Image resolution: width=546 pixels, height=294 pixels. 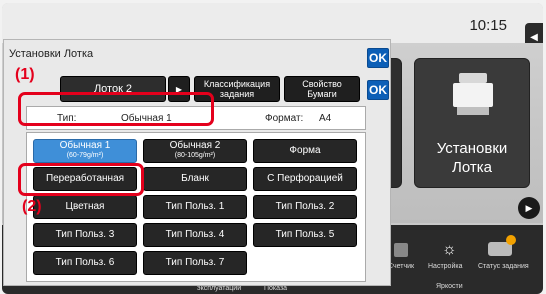 What do you see at coordinates (195, 235) in the screenshot?
I see `type-button-user-4: Тип Польз. 4` at bounding box center [195, 235].